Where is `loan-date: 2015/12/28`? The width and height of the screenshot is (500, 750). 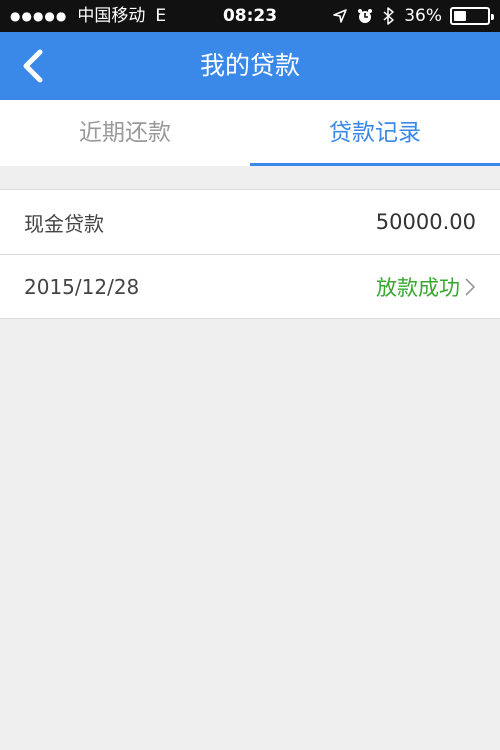
loan-date: 2015/12/28 is located at coordinates (82, 286).